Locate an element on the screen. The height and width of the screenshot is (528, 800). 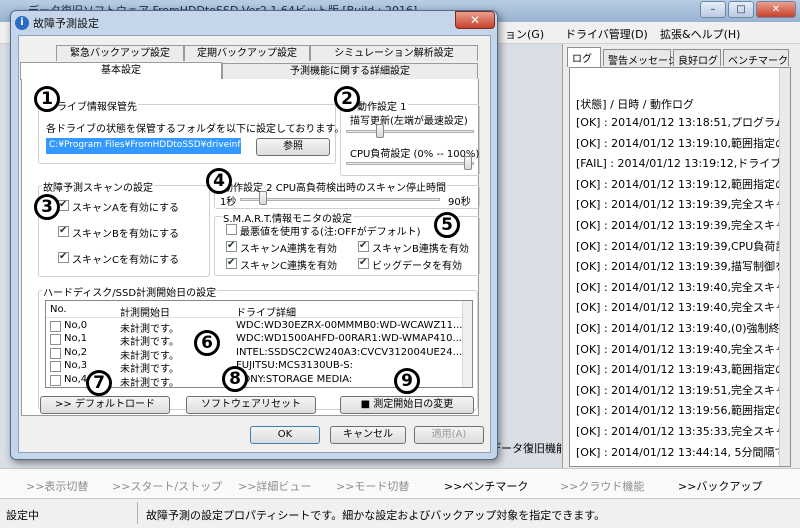
worst-value-label: 最悪値を使用する(注:OFFがデフォルト) is located at coordinates (330, 232).